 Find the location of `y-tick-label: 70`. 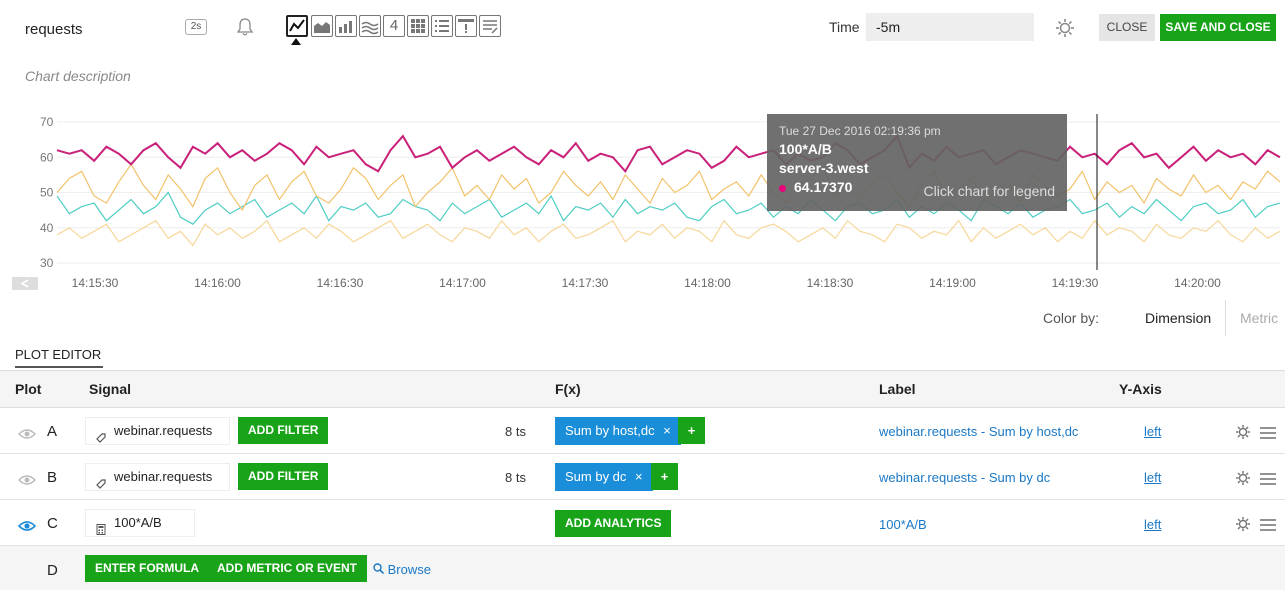

y-tick-label: 70 is located at coordinates (47, 122).